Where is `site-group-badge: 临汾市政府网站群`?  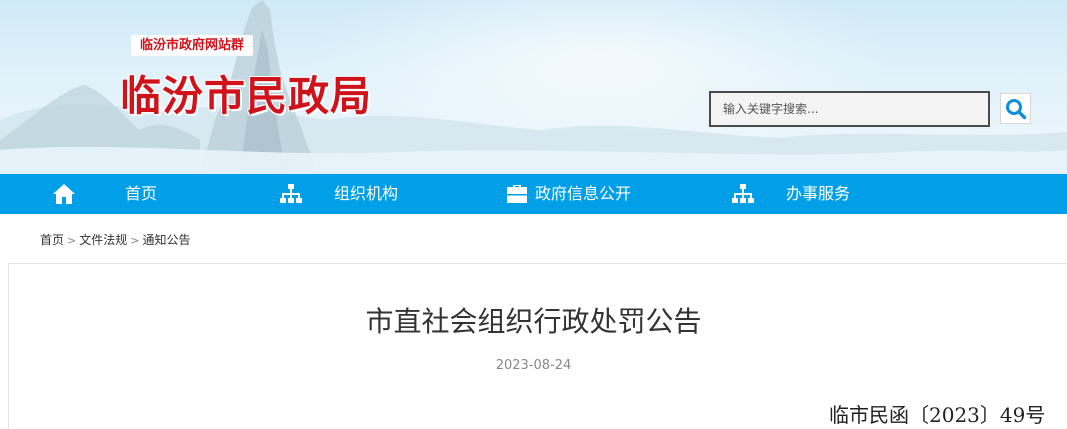
site-group-badge: 临汾市政府网站群 is located at coordinates (192, 45).